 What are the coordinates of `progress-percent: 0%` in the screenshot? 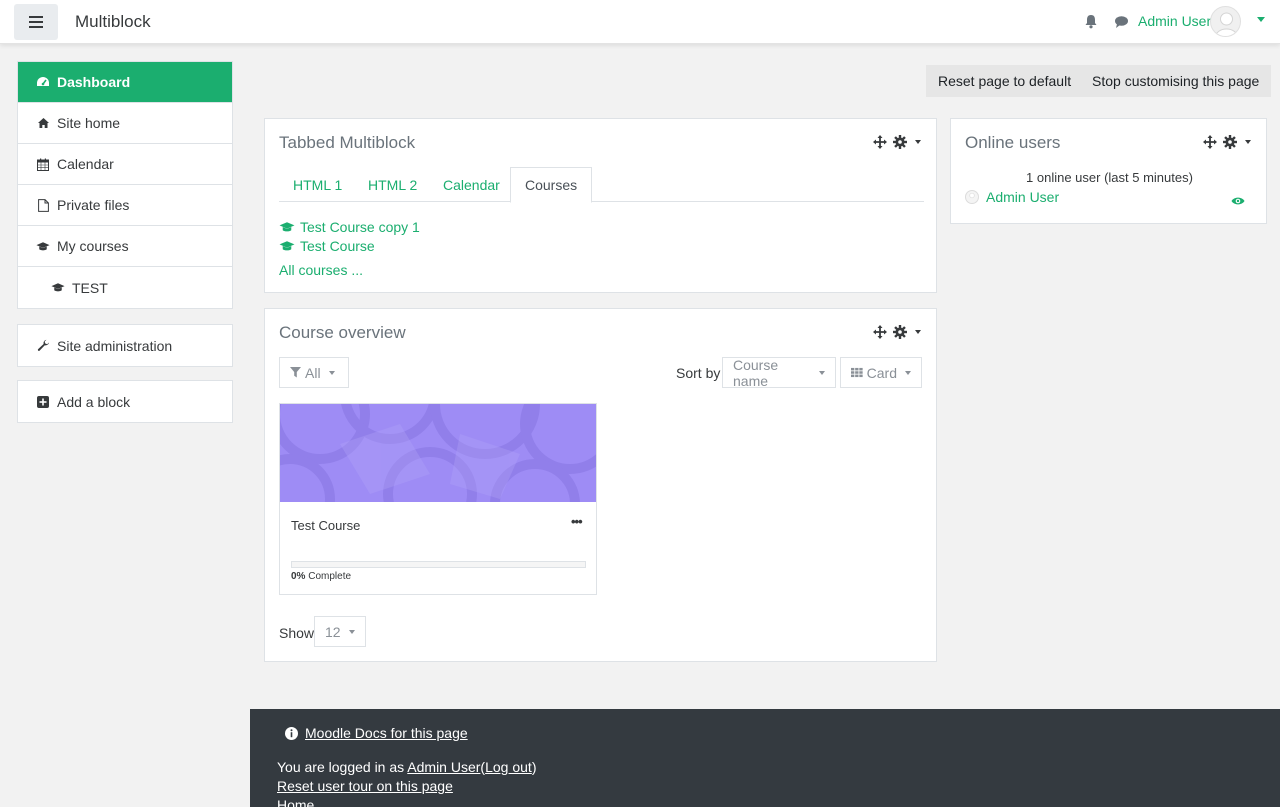 It's located at (298, 576).